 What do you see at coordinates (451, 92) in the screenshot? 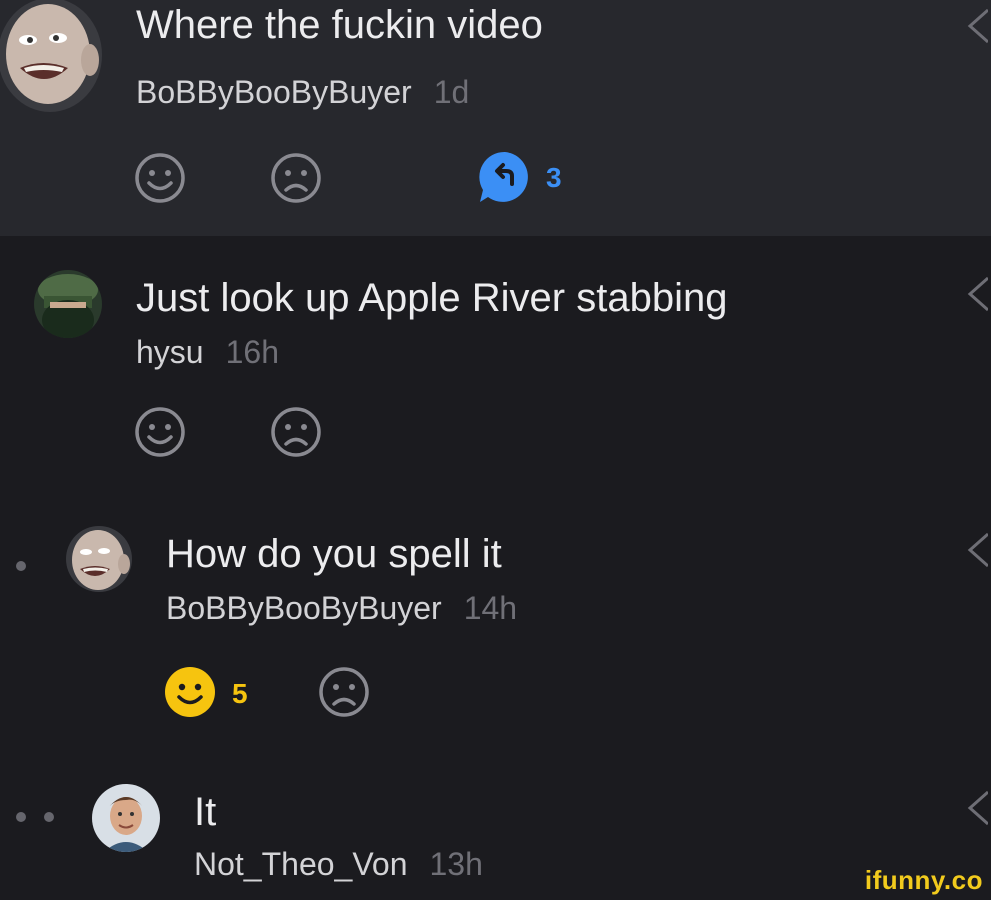
I see `timestamp: 1d` at bounding box center [451, 92].